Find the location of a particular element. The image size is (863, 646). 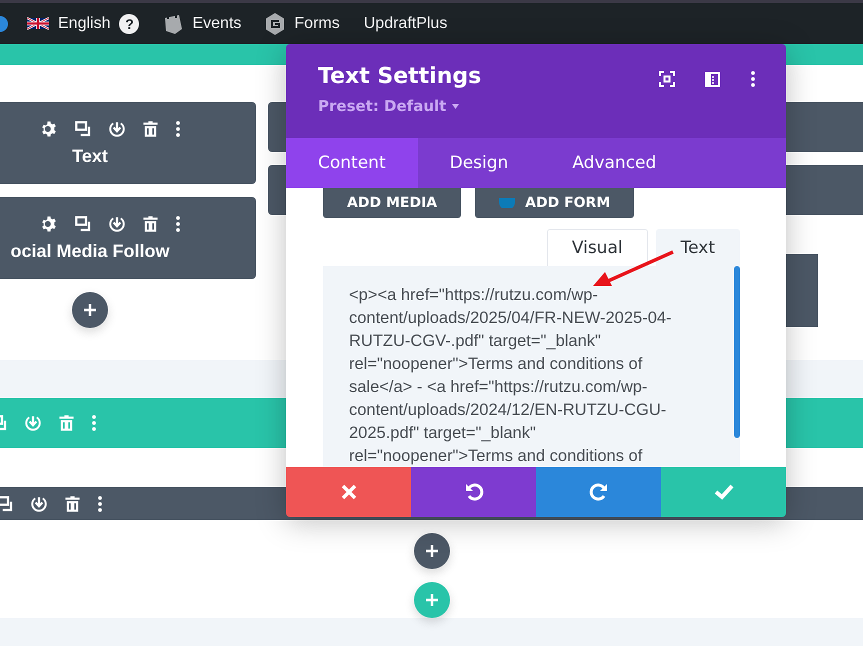

scrollbar-thumb is located at coordinates (737, 352).